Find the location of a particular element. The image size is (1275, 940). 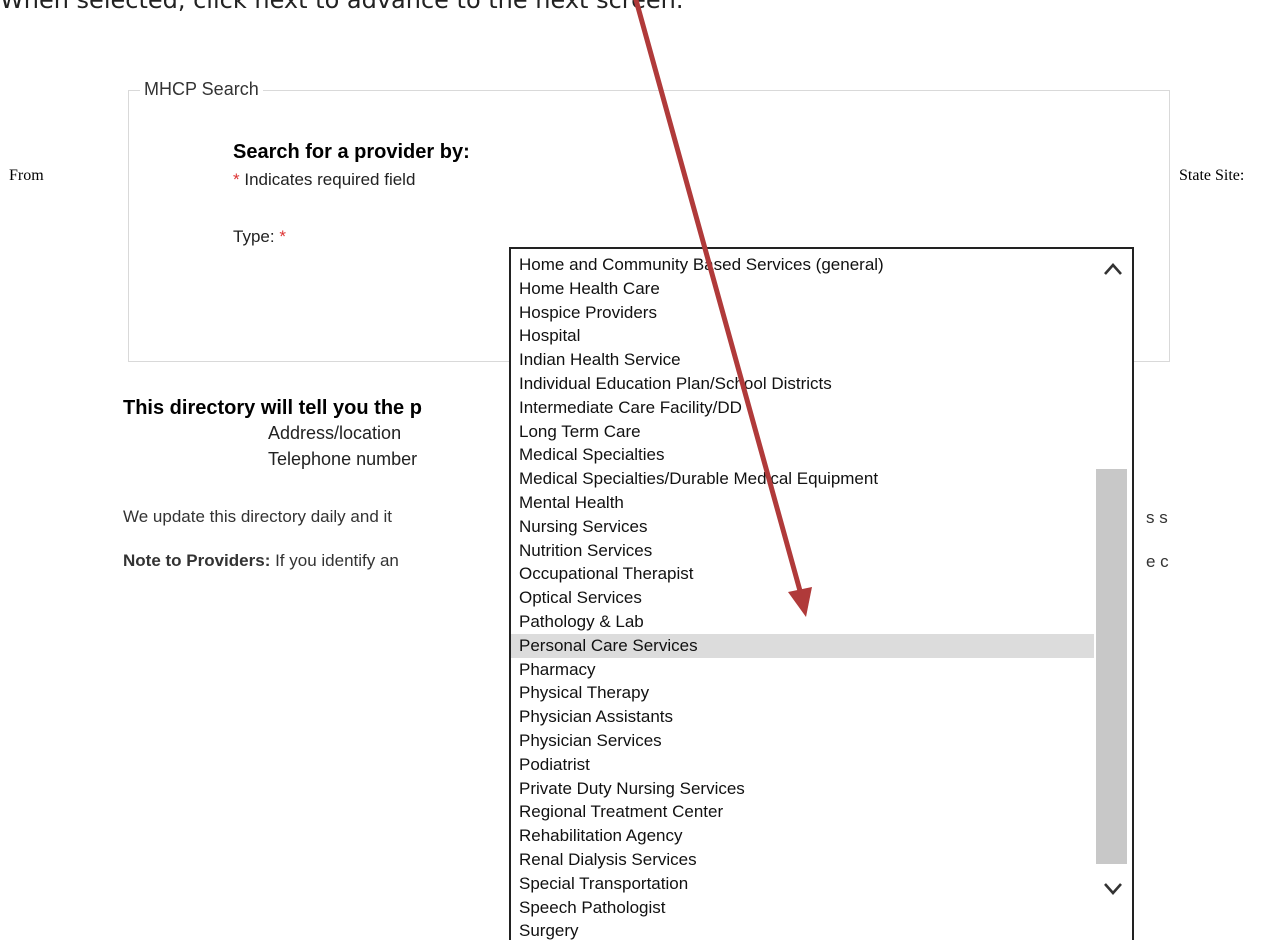

dropdown-option: Optical Services is located at coordinates (802, 598).